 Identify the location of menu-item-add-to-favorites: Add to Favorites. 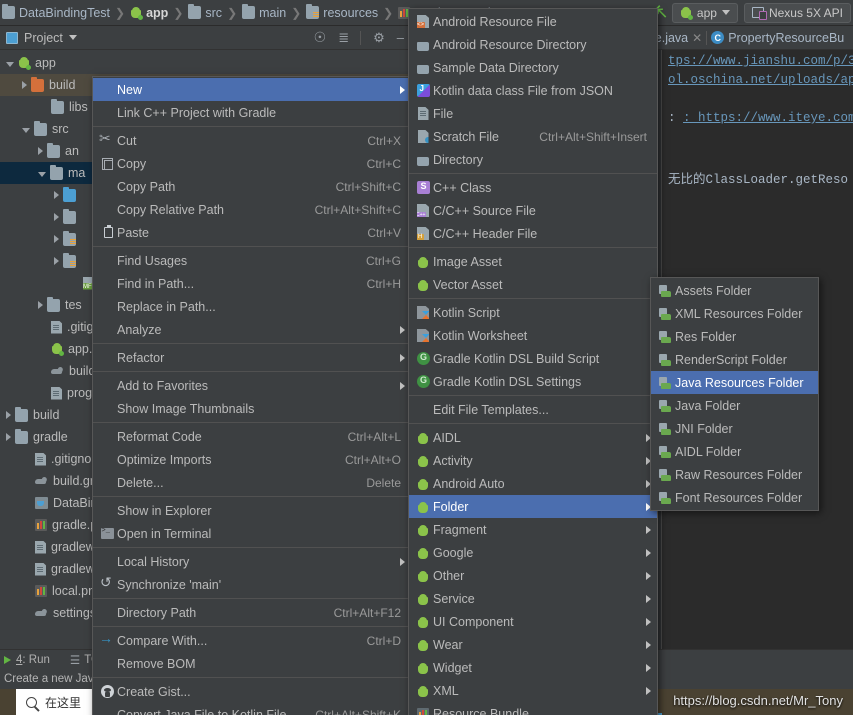
(252, 385).